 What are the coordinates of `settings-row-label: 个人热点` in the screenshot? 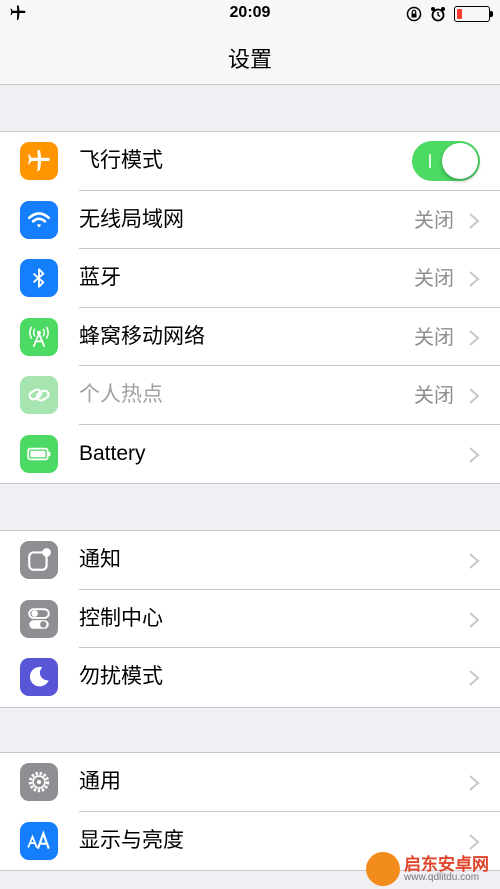 It's located at (121, 394).